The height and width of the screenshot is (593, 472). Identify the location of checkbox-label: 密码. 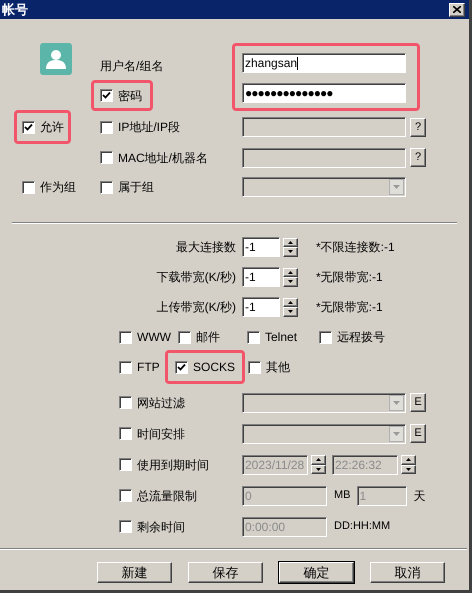
(130, 96).